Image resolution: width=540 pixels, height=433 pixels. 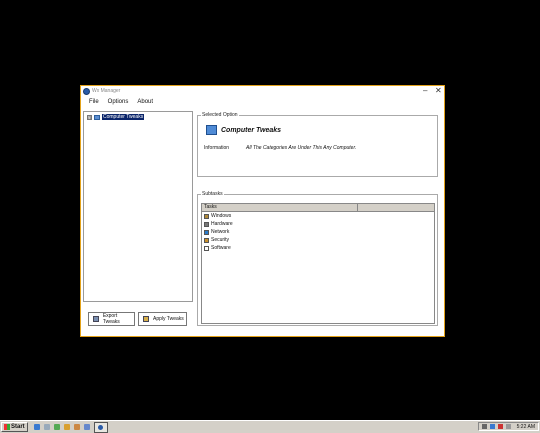 I want to click on window-title: Wx Manager, so click(x=106, y=91).